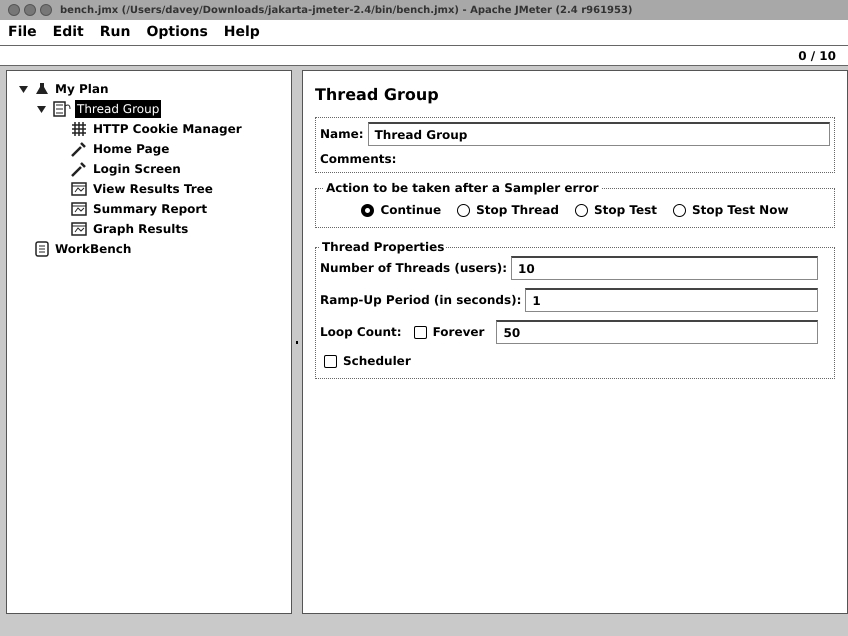 The height and width of the screenshot is (636, 848). Describe the element at coordinates (93, 249) in the screenshot. I see `tree-item: WorkBench` at that location.